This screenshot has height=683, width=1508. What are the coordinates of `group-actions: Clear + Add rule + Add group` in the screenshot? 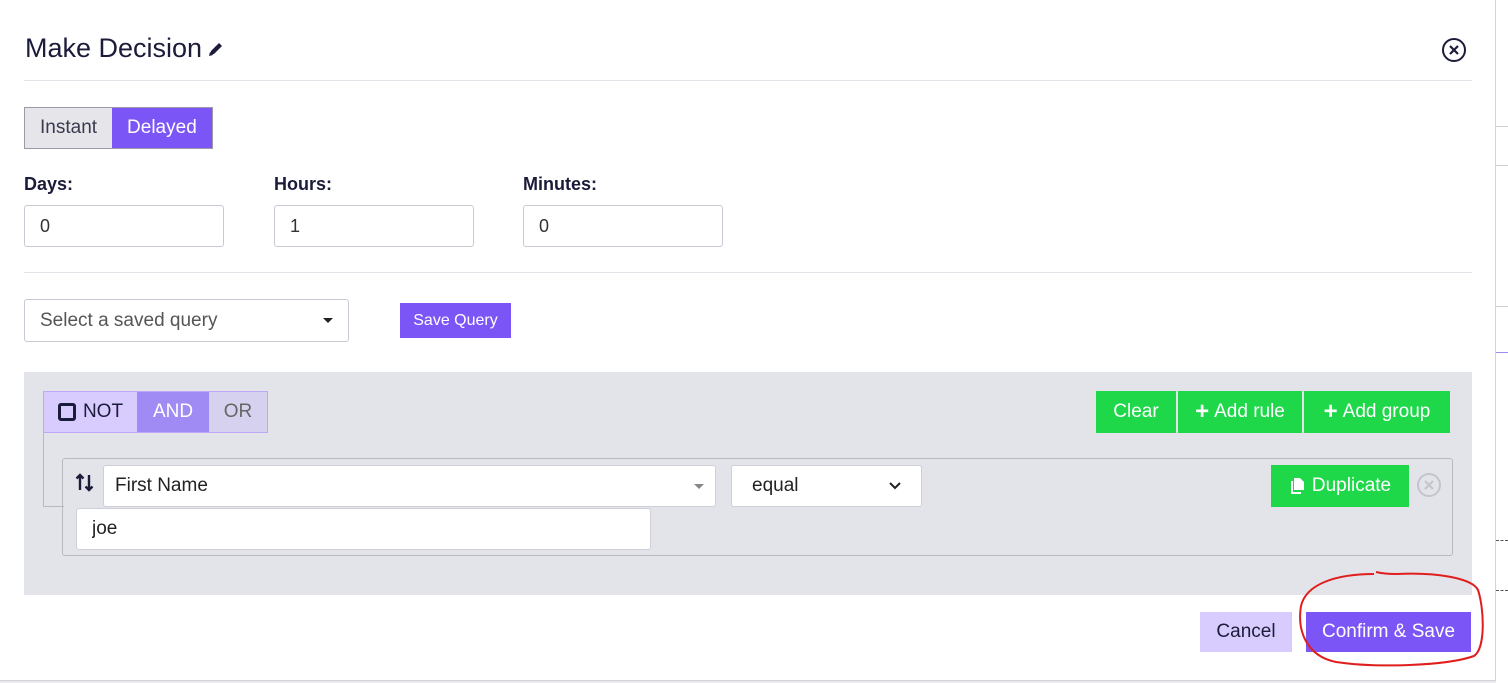 It's located at (1273, 412).